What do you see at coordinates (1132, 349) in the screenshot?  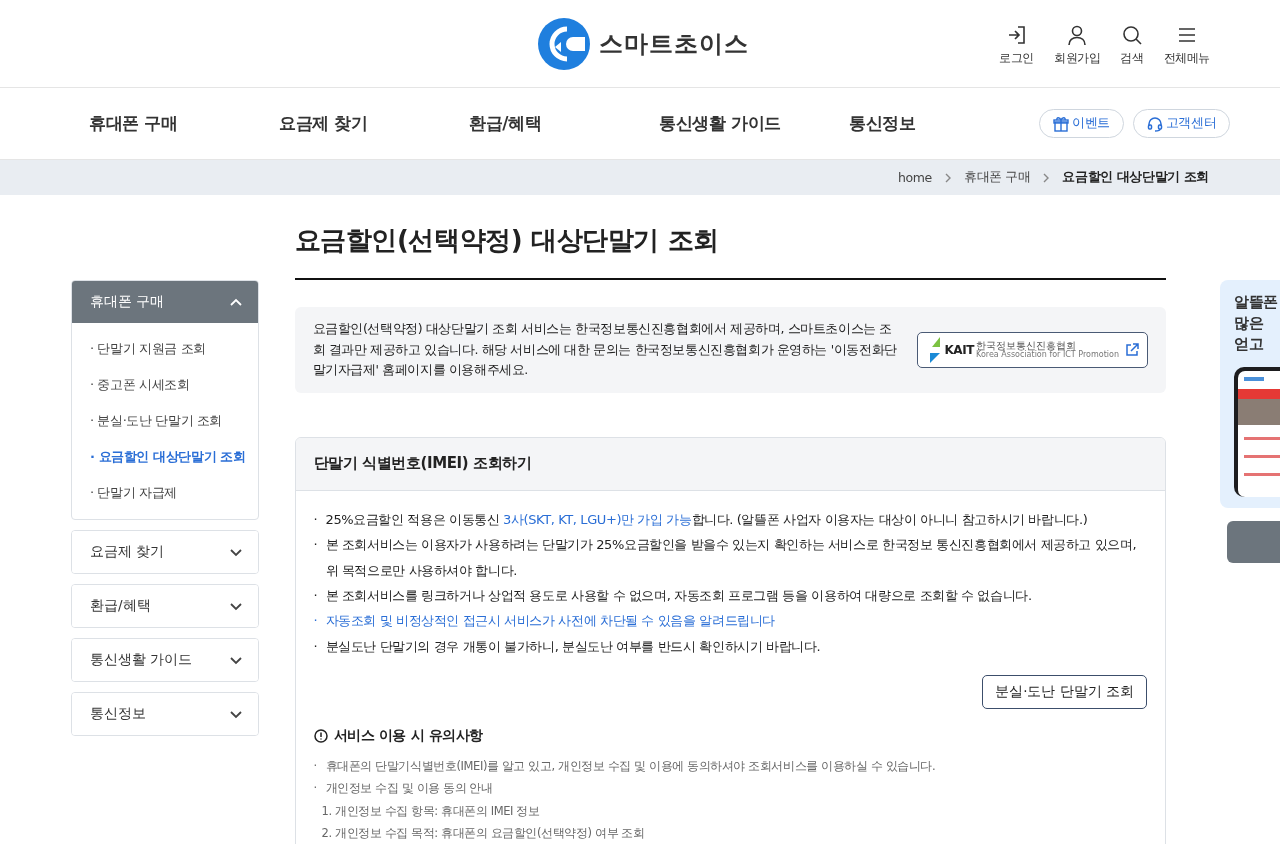 I see `external-link-icon` at bounding box center [1132, 349].